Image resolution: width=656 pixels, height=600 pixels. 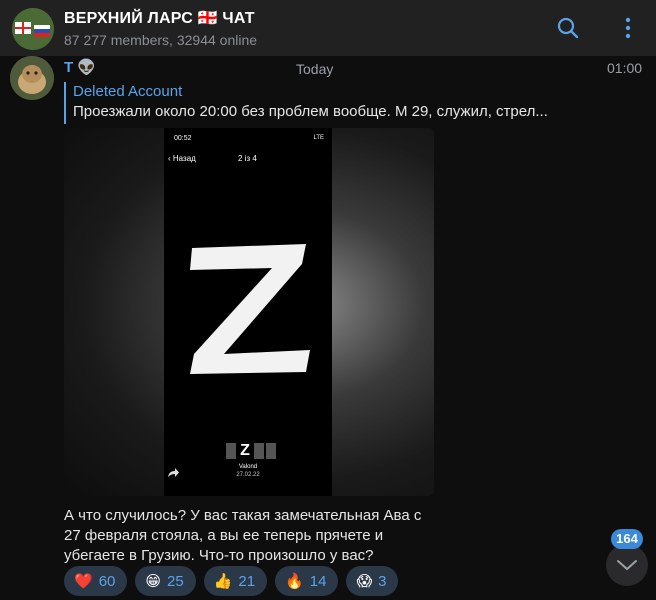 I want to click on reply-author: Deleted Account, so click(x=128, y=91).